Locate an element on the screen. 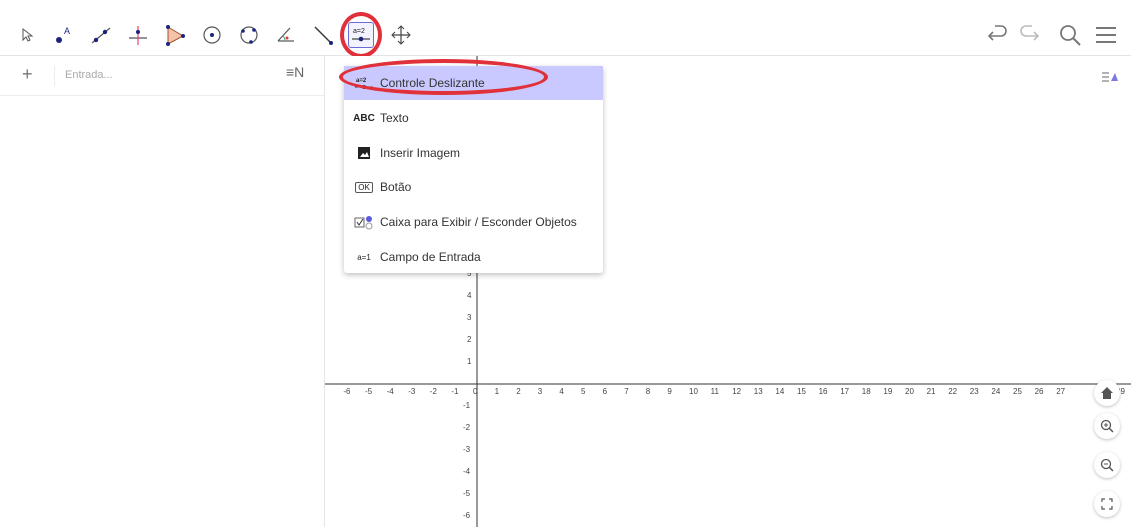 The width and height of the screenshot is (1131, 527). checkbox-icon is located at coordinates (364, 222).